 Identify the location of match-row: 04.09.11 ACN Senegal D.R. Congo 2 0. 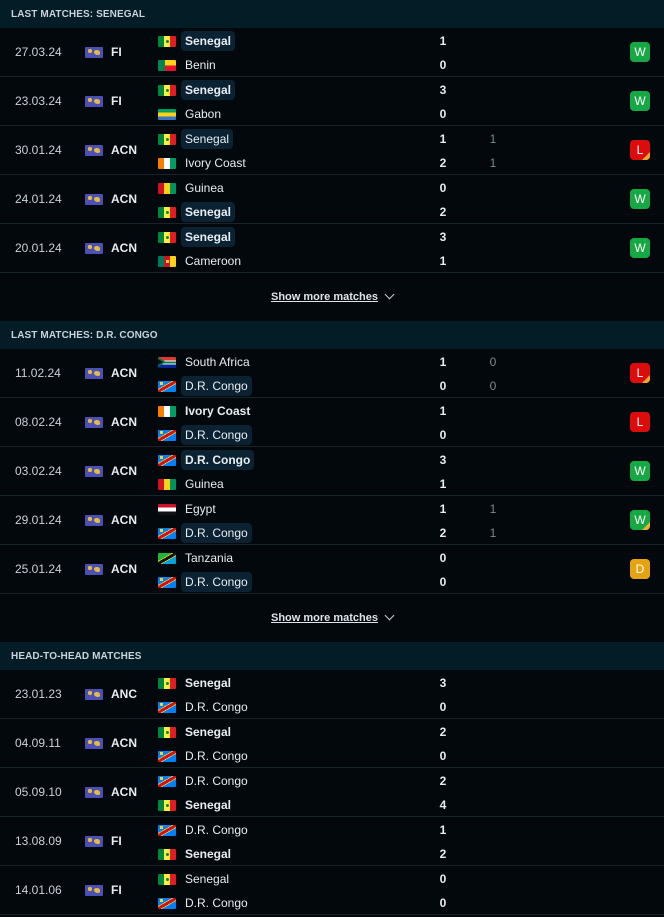
(332, 743).